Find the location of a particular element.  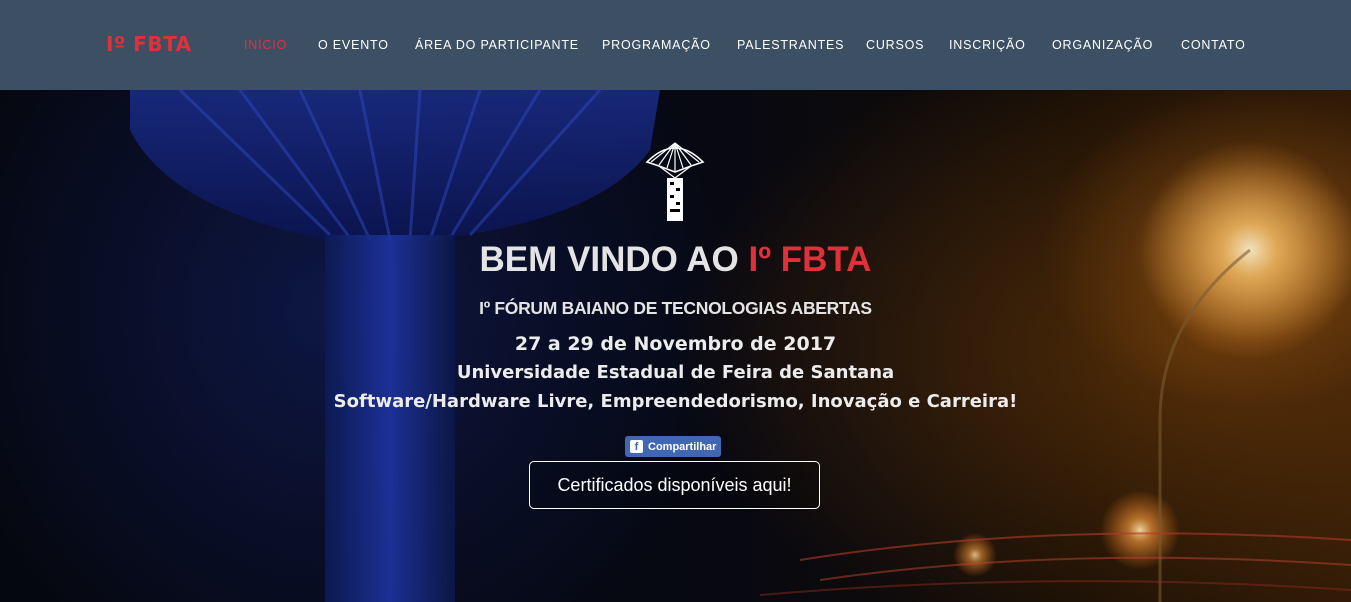

facebook-icon: f is located at coordinates (636, 446).